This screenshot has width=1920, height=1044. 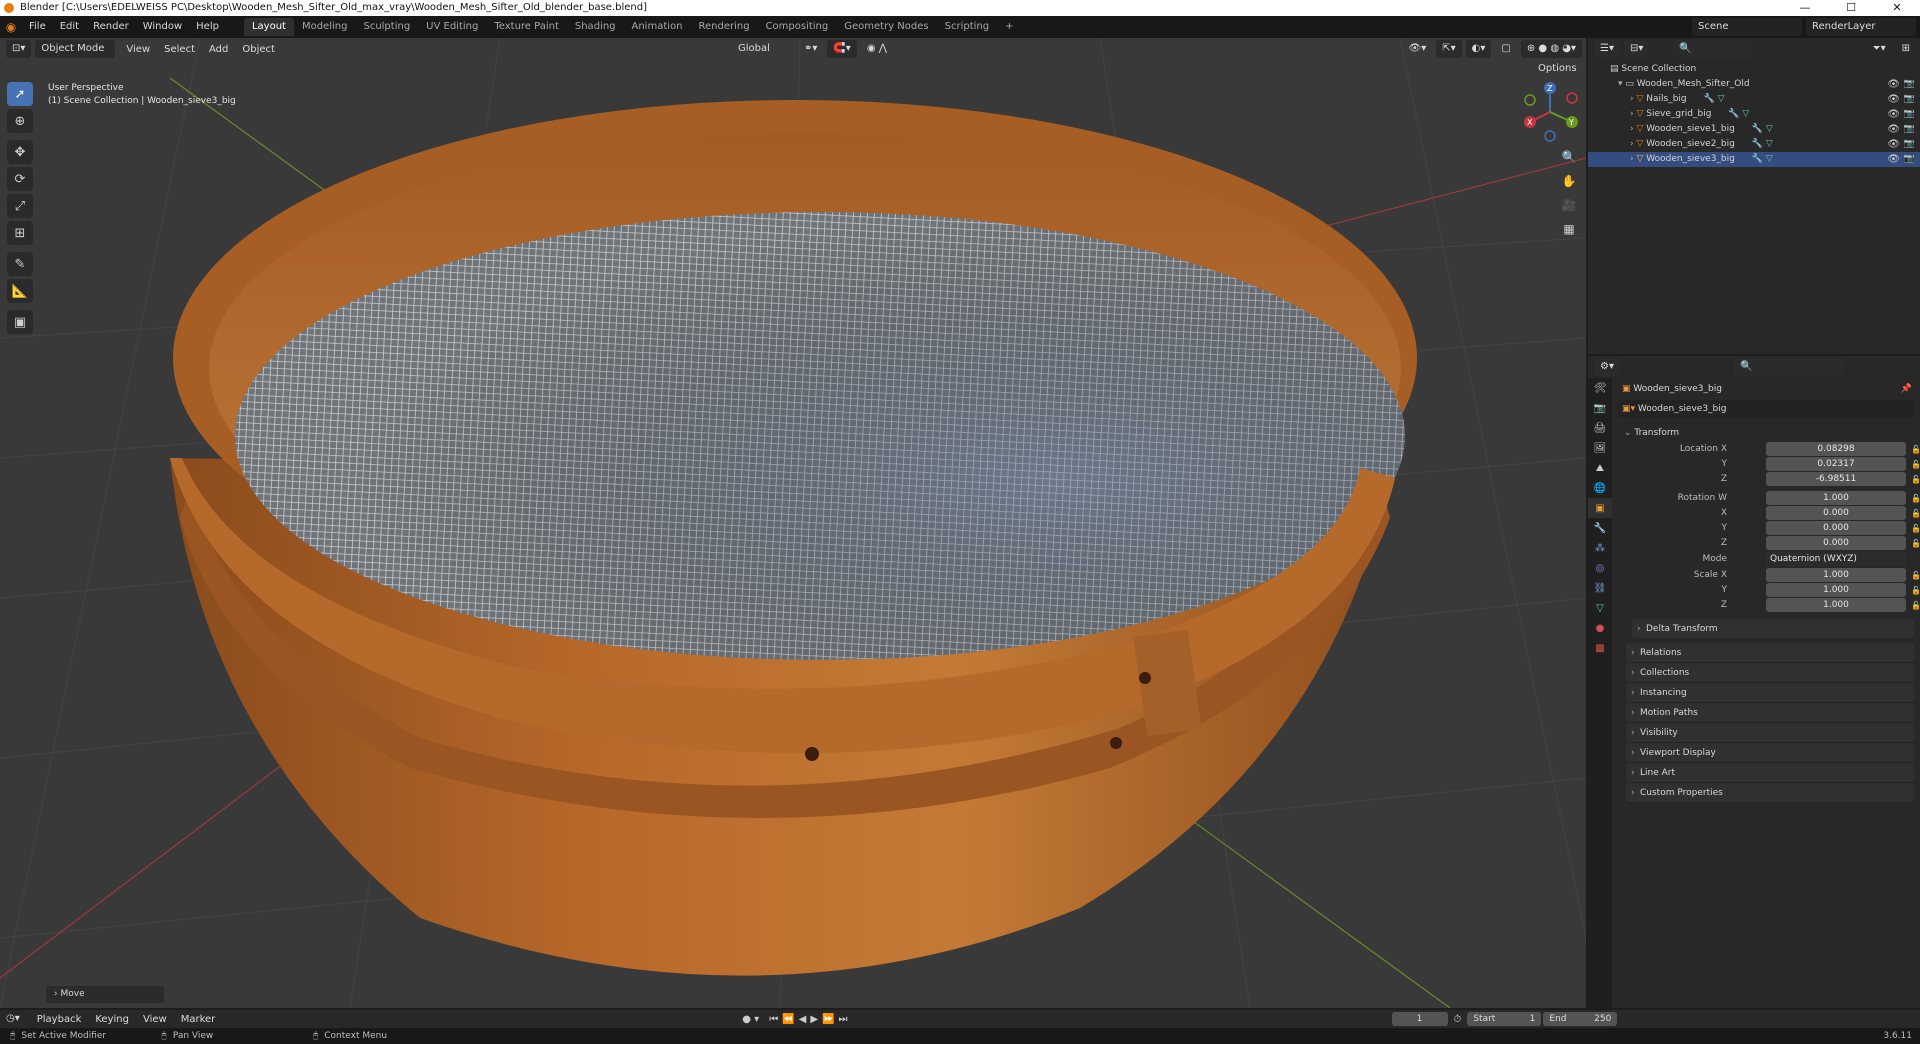 What do you see at coordinates (386, 27) in the screenshot?
I see `tab-sculpting: Sculpting` at bounding box center [386, 27].